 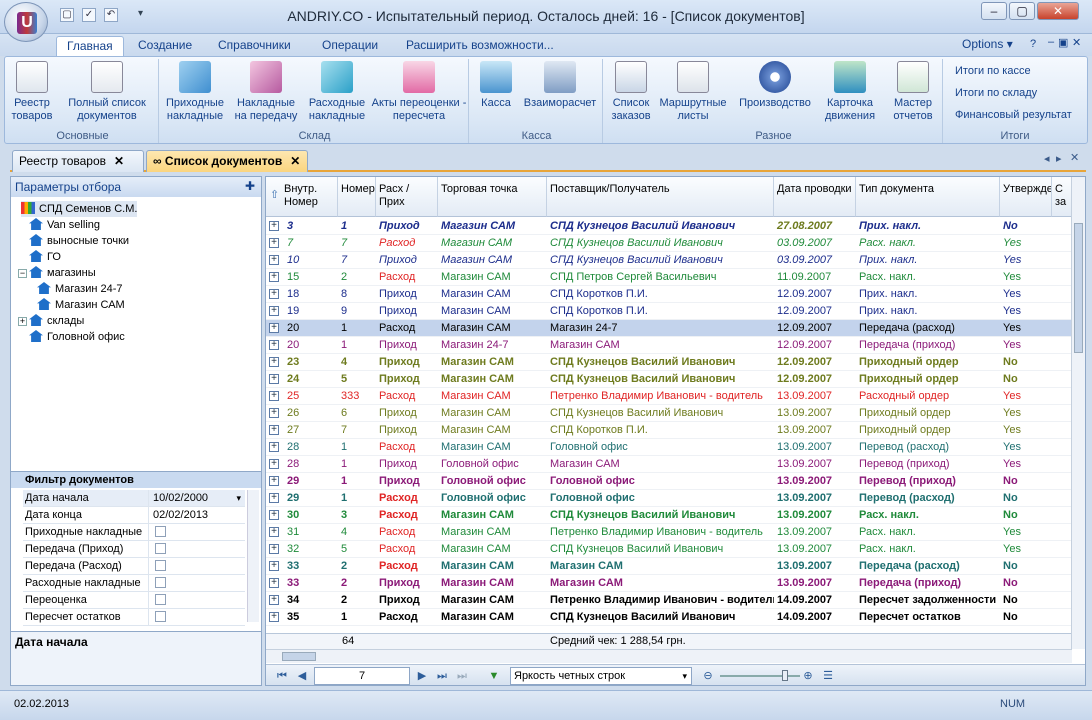 I want to click on cell-type: Перевод (расход), so click(x=928, y=498).